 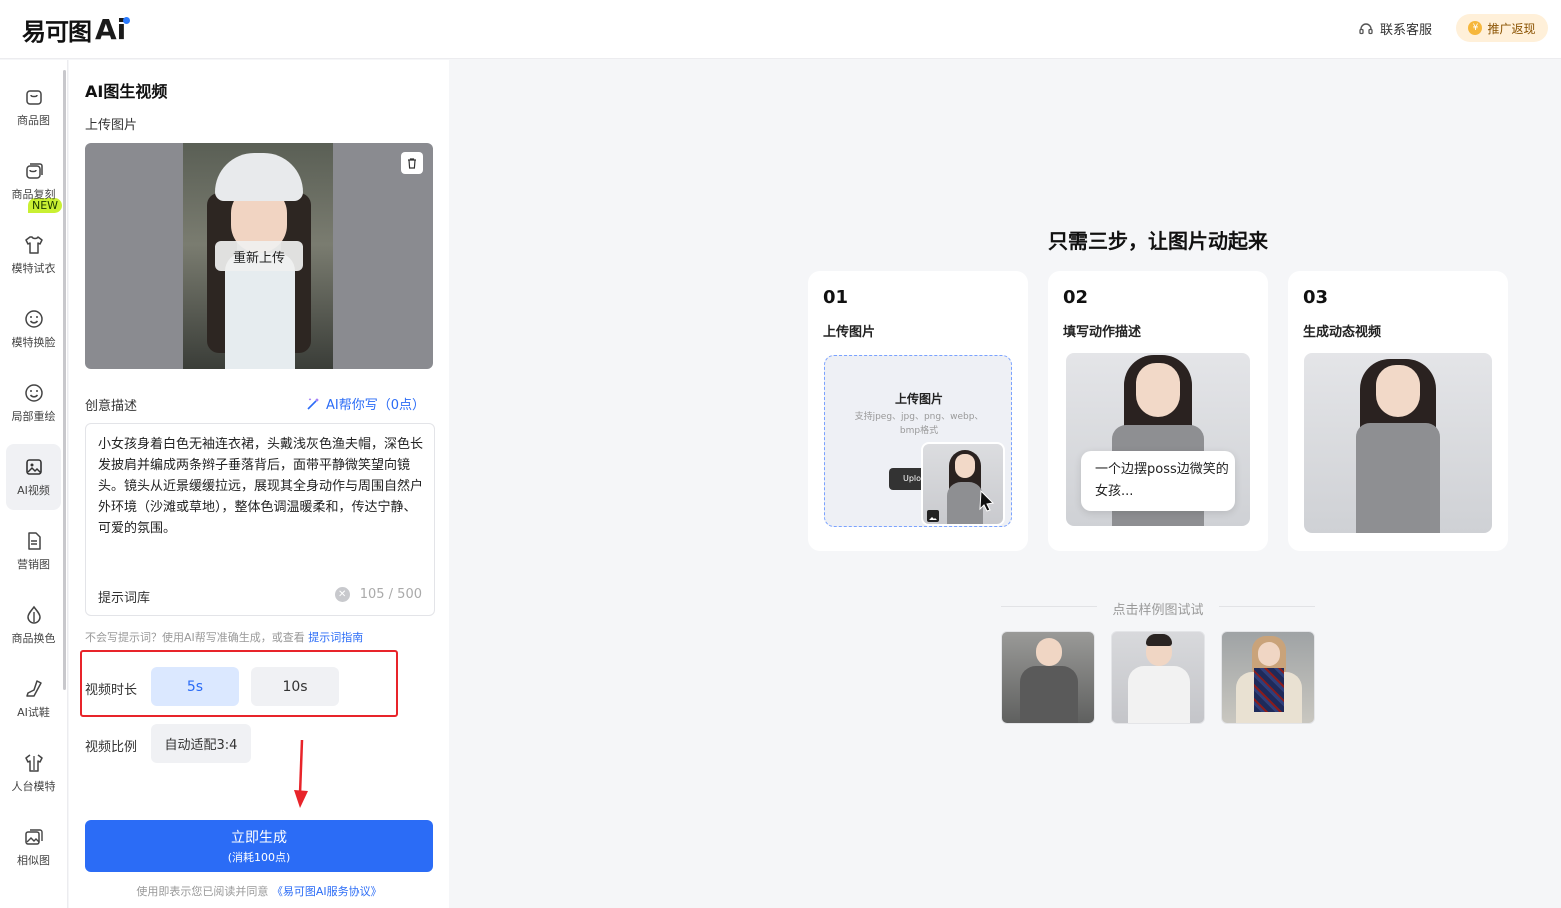 I want to click on reupload-button: 重新上传, so click(x=259, y=256).